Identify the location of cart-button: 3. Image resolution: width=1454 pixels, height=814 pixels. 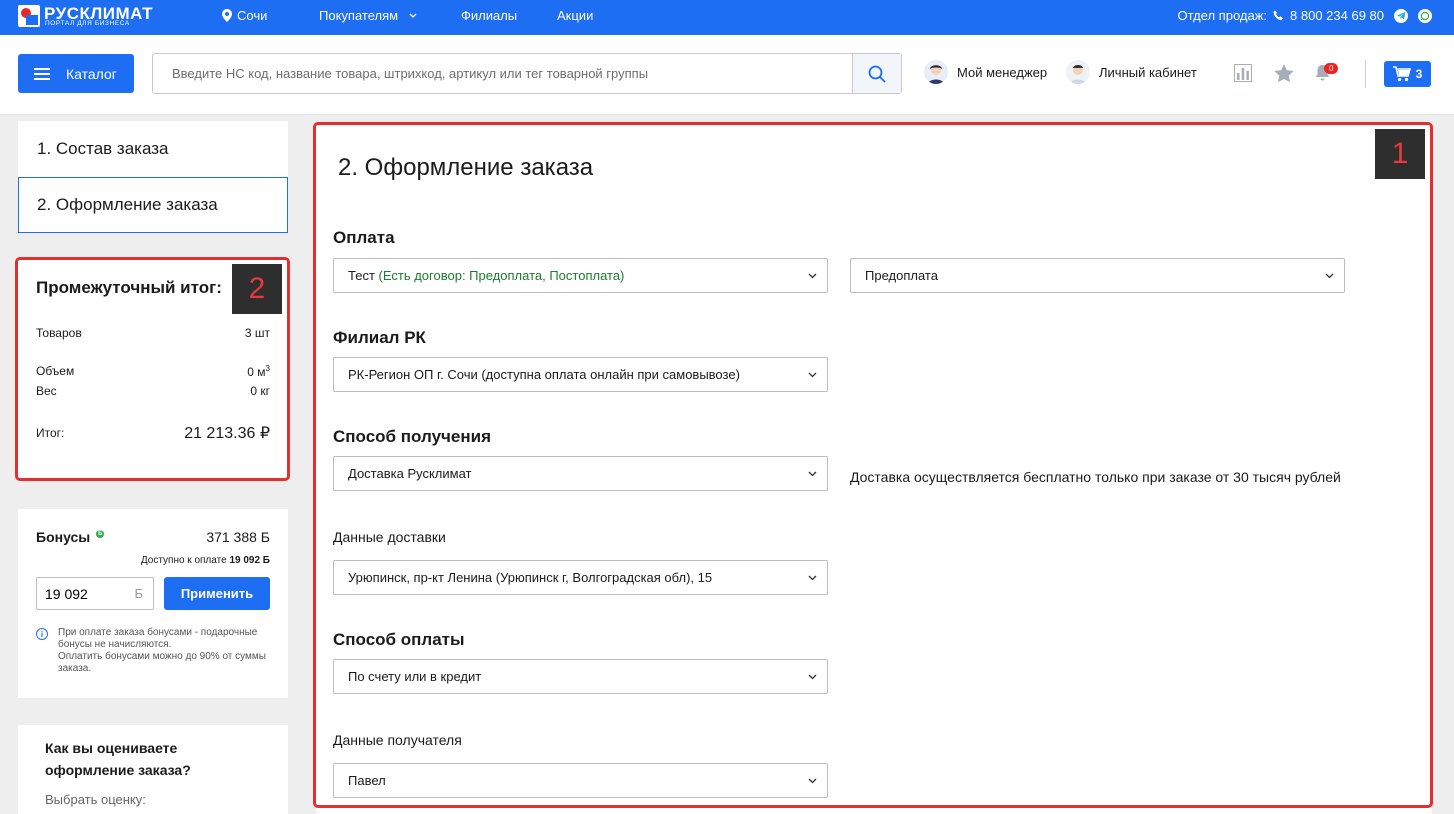
(1407, 74).